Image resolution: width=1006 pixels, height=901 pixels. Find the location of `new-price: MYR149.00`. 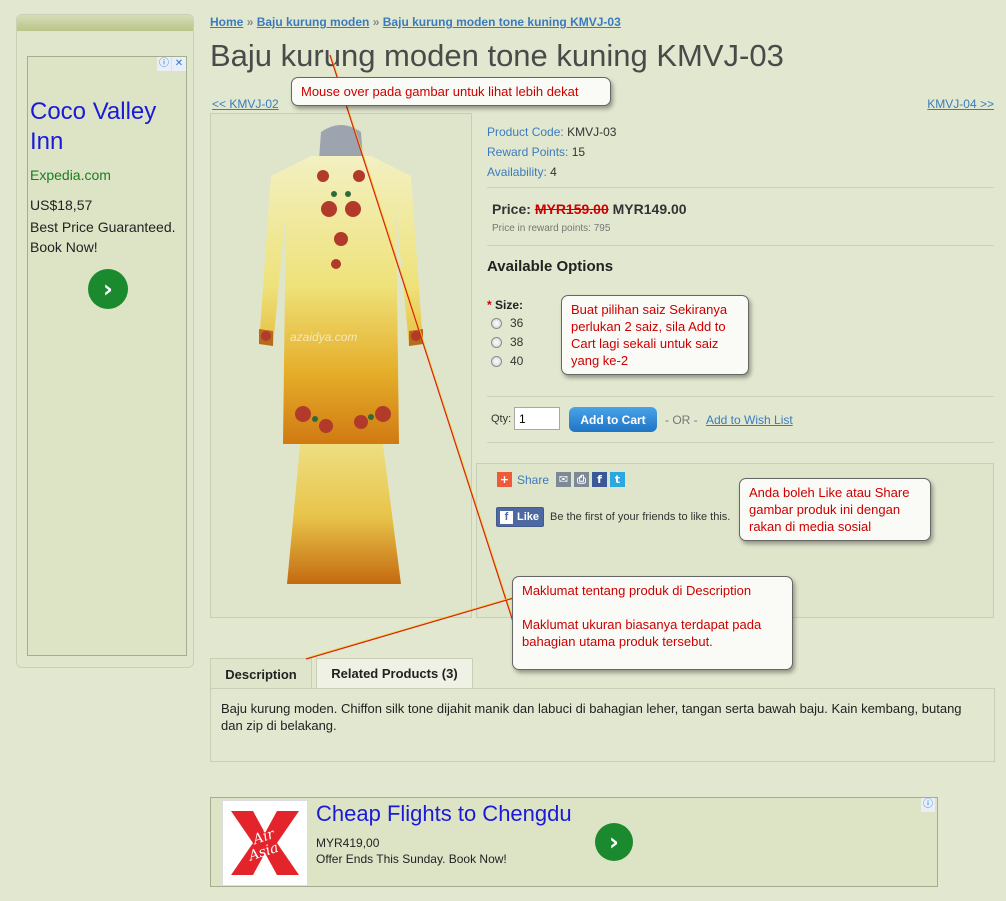

new-price: MYR149.00 is located at coordinates (649, 209).